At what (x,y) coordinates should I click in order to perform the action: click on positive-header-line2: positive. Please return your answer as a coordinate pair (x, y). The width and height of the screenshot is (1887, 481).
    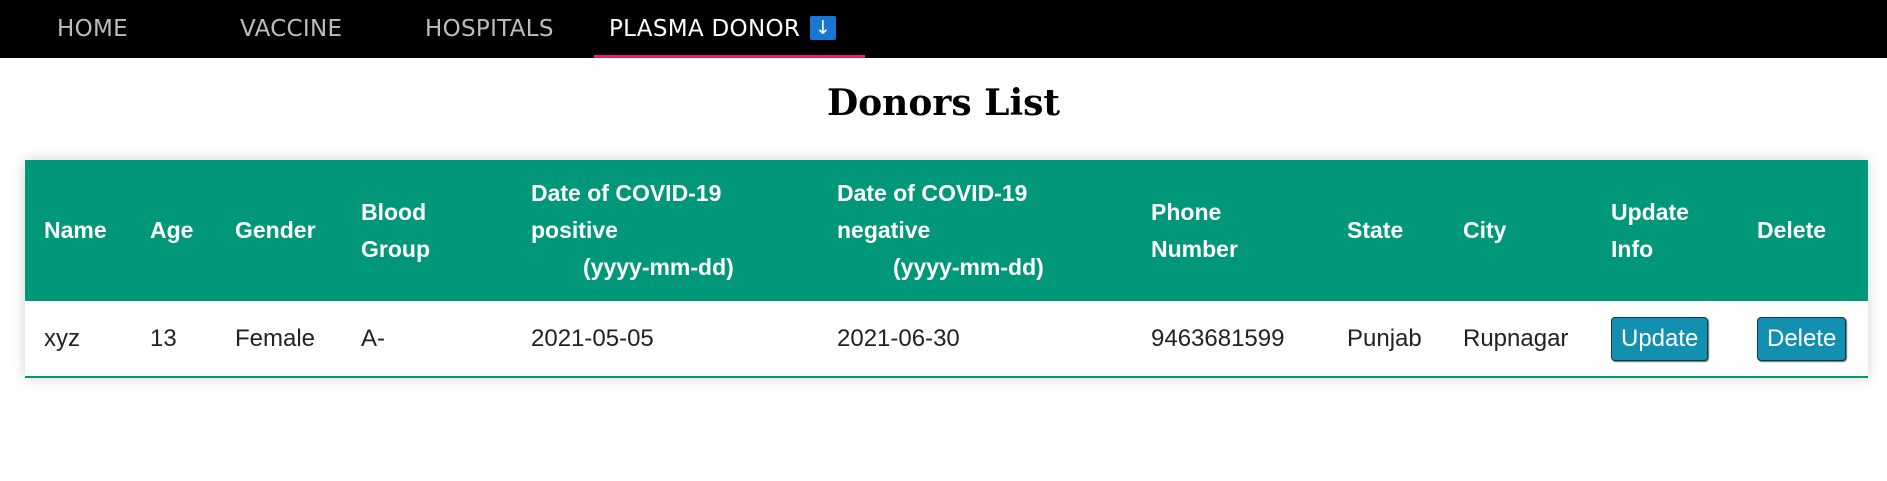
    Looking at the image, I should click on (574, 230).